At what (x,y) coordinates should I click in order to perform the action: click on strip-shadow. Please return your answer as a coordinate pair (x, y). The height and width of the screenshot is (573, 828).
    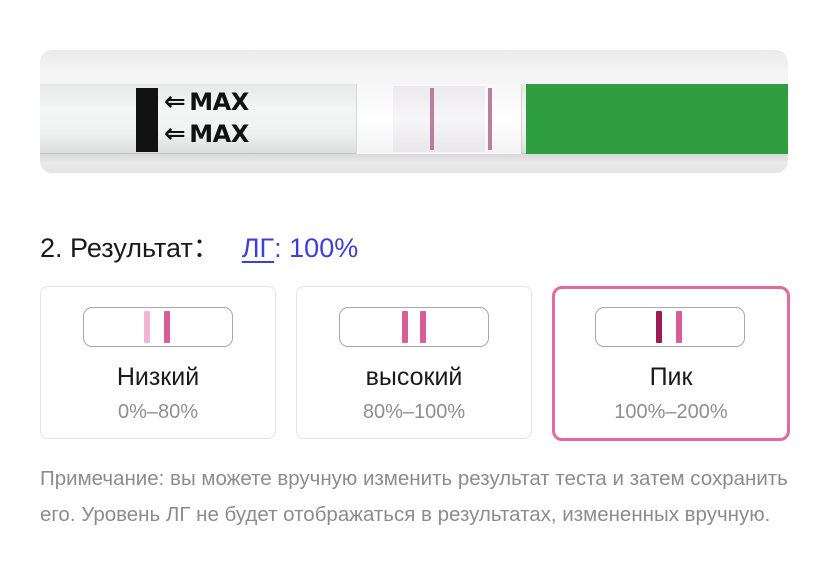
    Looking at the image, I should click on (414, 158).